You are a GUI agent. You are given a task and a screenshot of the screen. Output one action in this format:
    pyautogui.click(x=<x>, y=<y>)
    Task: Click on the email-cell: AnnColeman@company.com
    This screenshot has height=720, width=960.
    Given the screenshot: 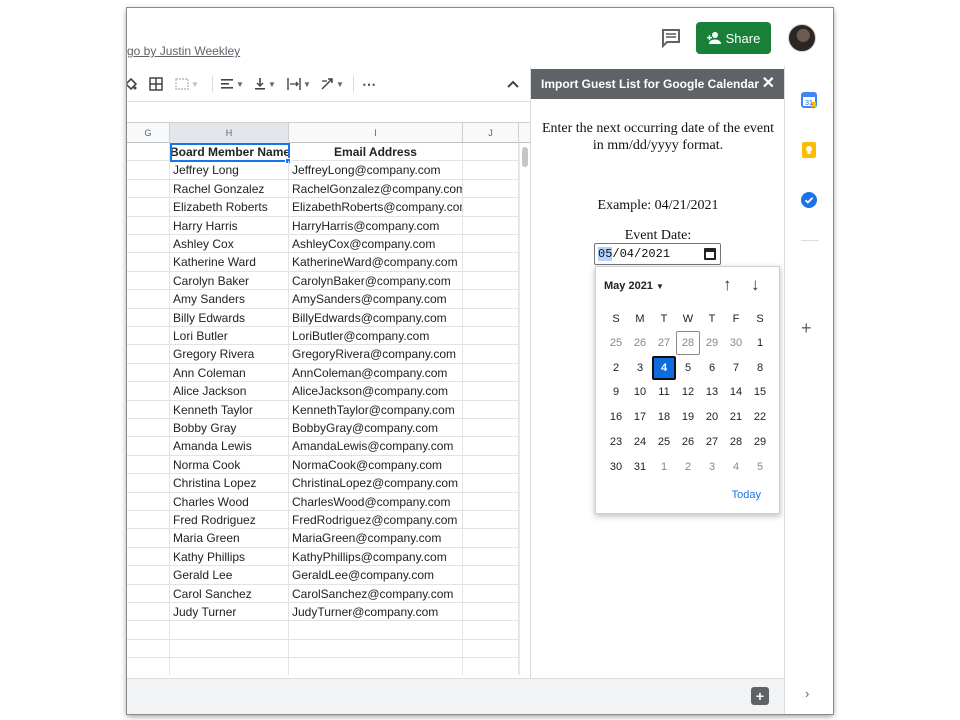 What is the action you would take?
    pyautogui.click(x=376, y=373)
    